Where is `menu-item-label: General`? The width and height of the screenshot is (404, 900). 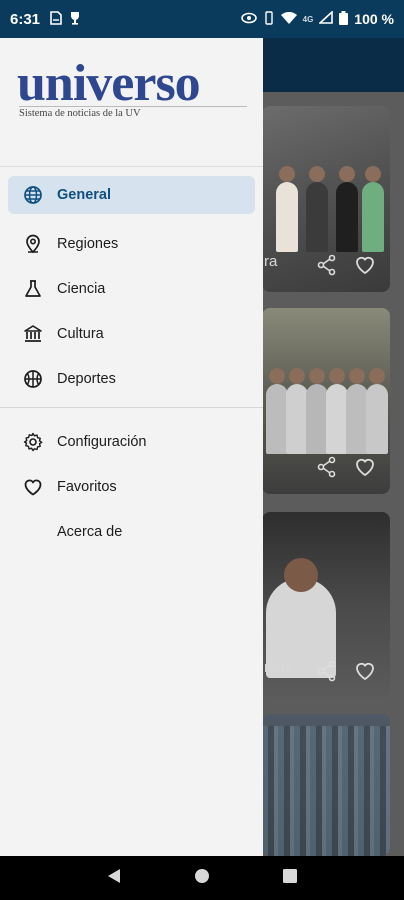
menu-item-label: General is located at coordinates (84, 195).